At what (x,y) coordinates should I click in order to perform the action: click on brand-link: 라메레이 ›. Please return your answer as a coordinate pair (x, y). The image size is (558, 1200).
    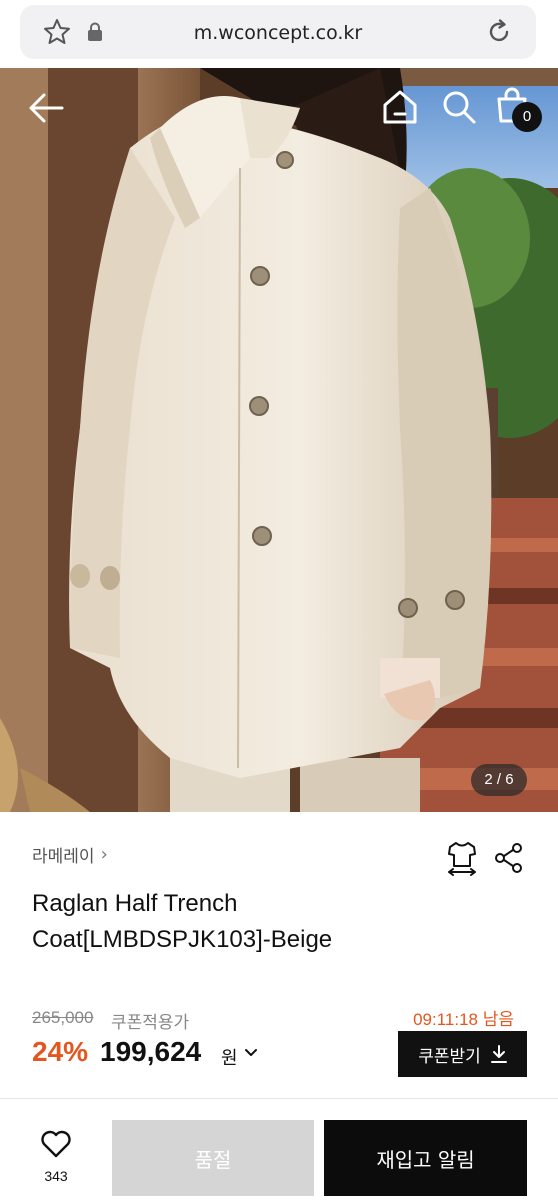
    Looking at the image, I should click on (70, 854).